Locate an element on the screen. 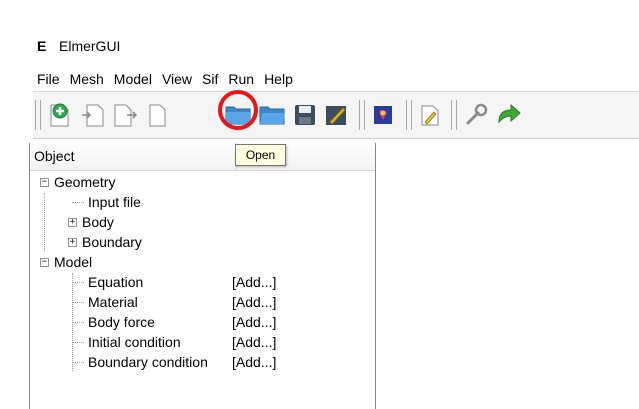 This screenshot has height=409, width=639. settings-icon is located at coordinates (477, 114).